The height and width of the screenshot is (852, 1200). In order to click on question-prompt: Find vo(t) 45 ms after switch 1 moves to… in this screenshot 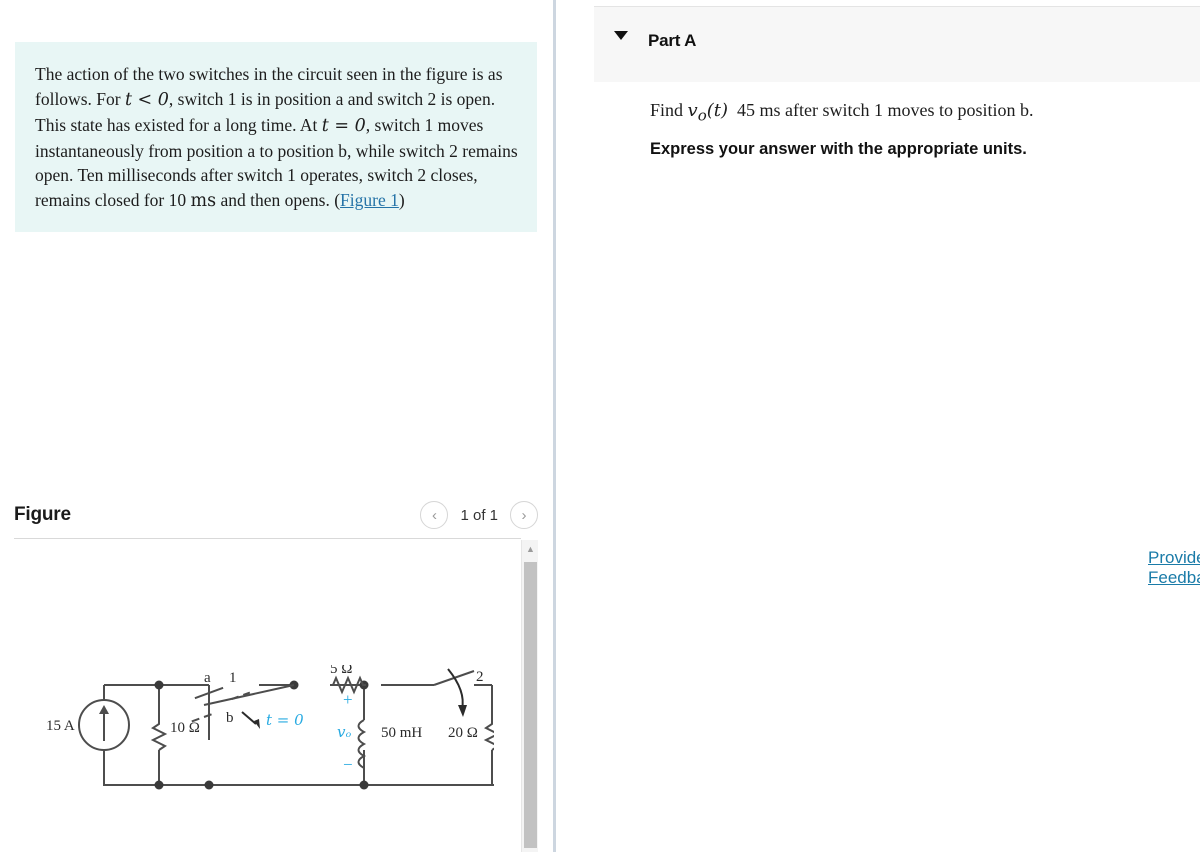, I will do `click(920, 112)`.